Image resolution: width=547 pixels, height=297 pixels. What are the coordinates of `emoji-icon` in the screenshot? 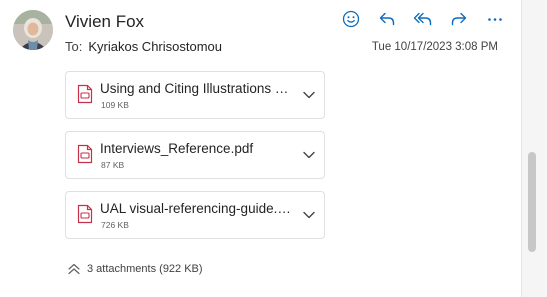 It's located at (351, 19).